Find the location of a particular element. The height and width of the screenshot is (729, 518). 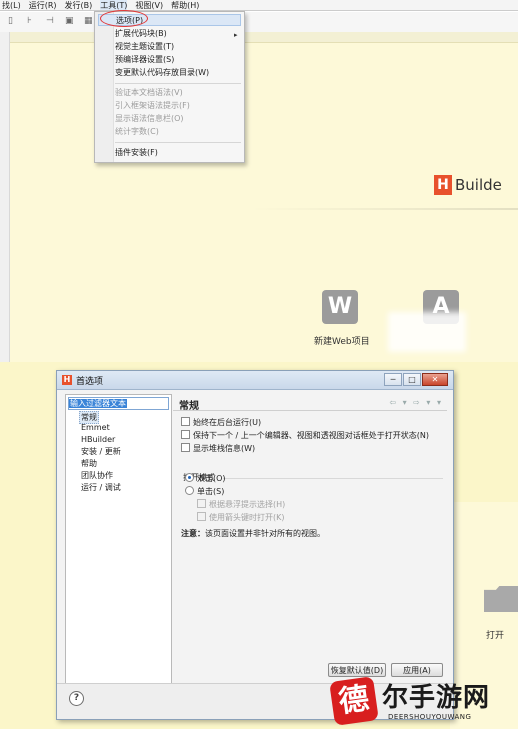

menu-find: 找(L) is located at coordinates (11, 5).